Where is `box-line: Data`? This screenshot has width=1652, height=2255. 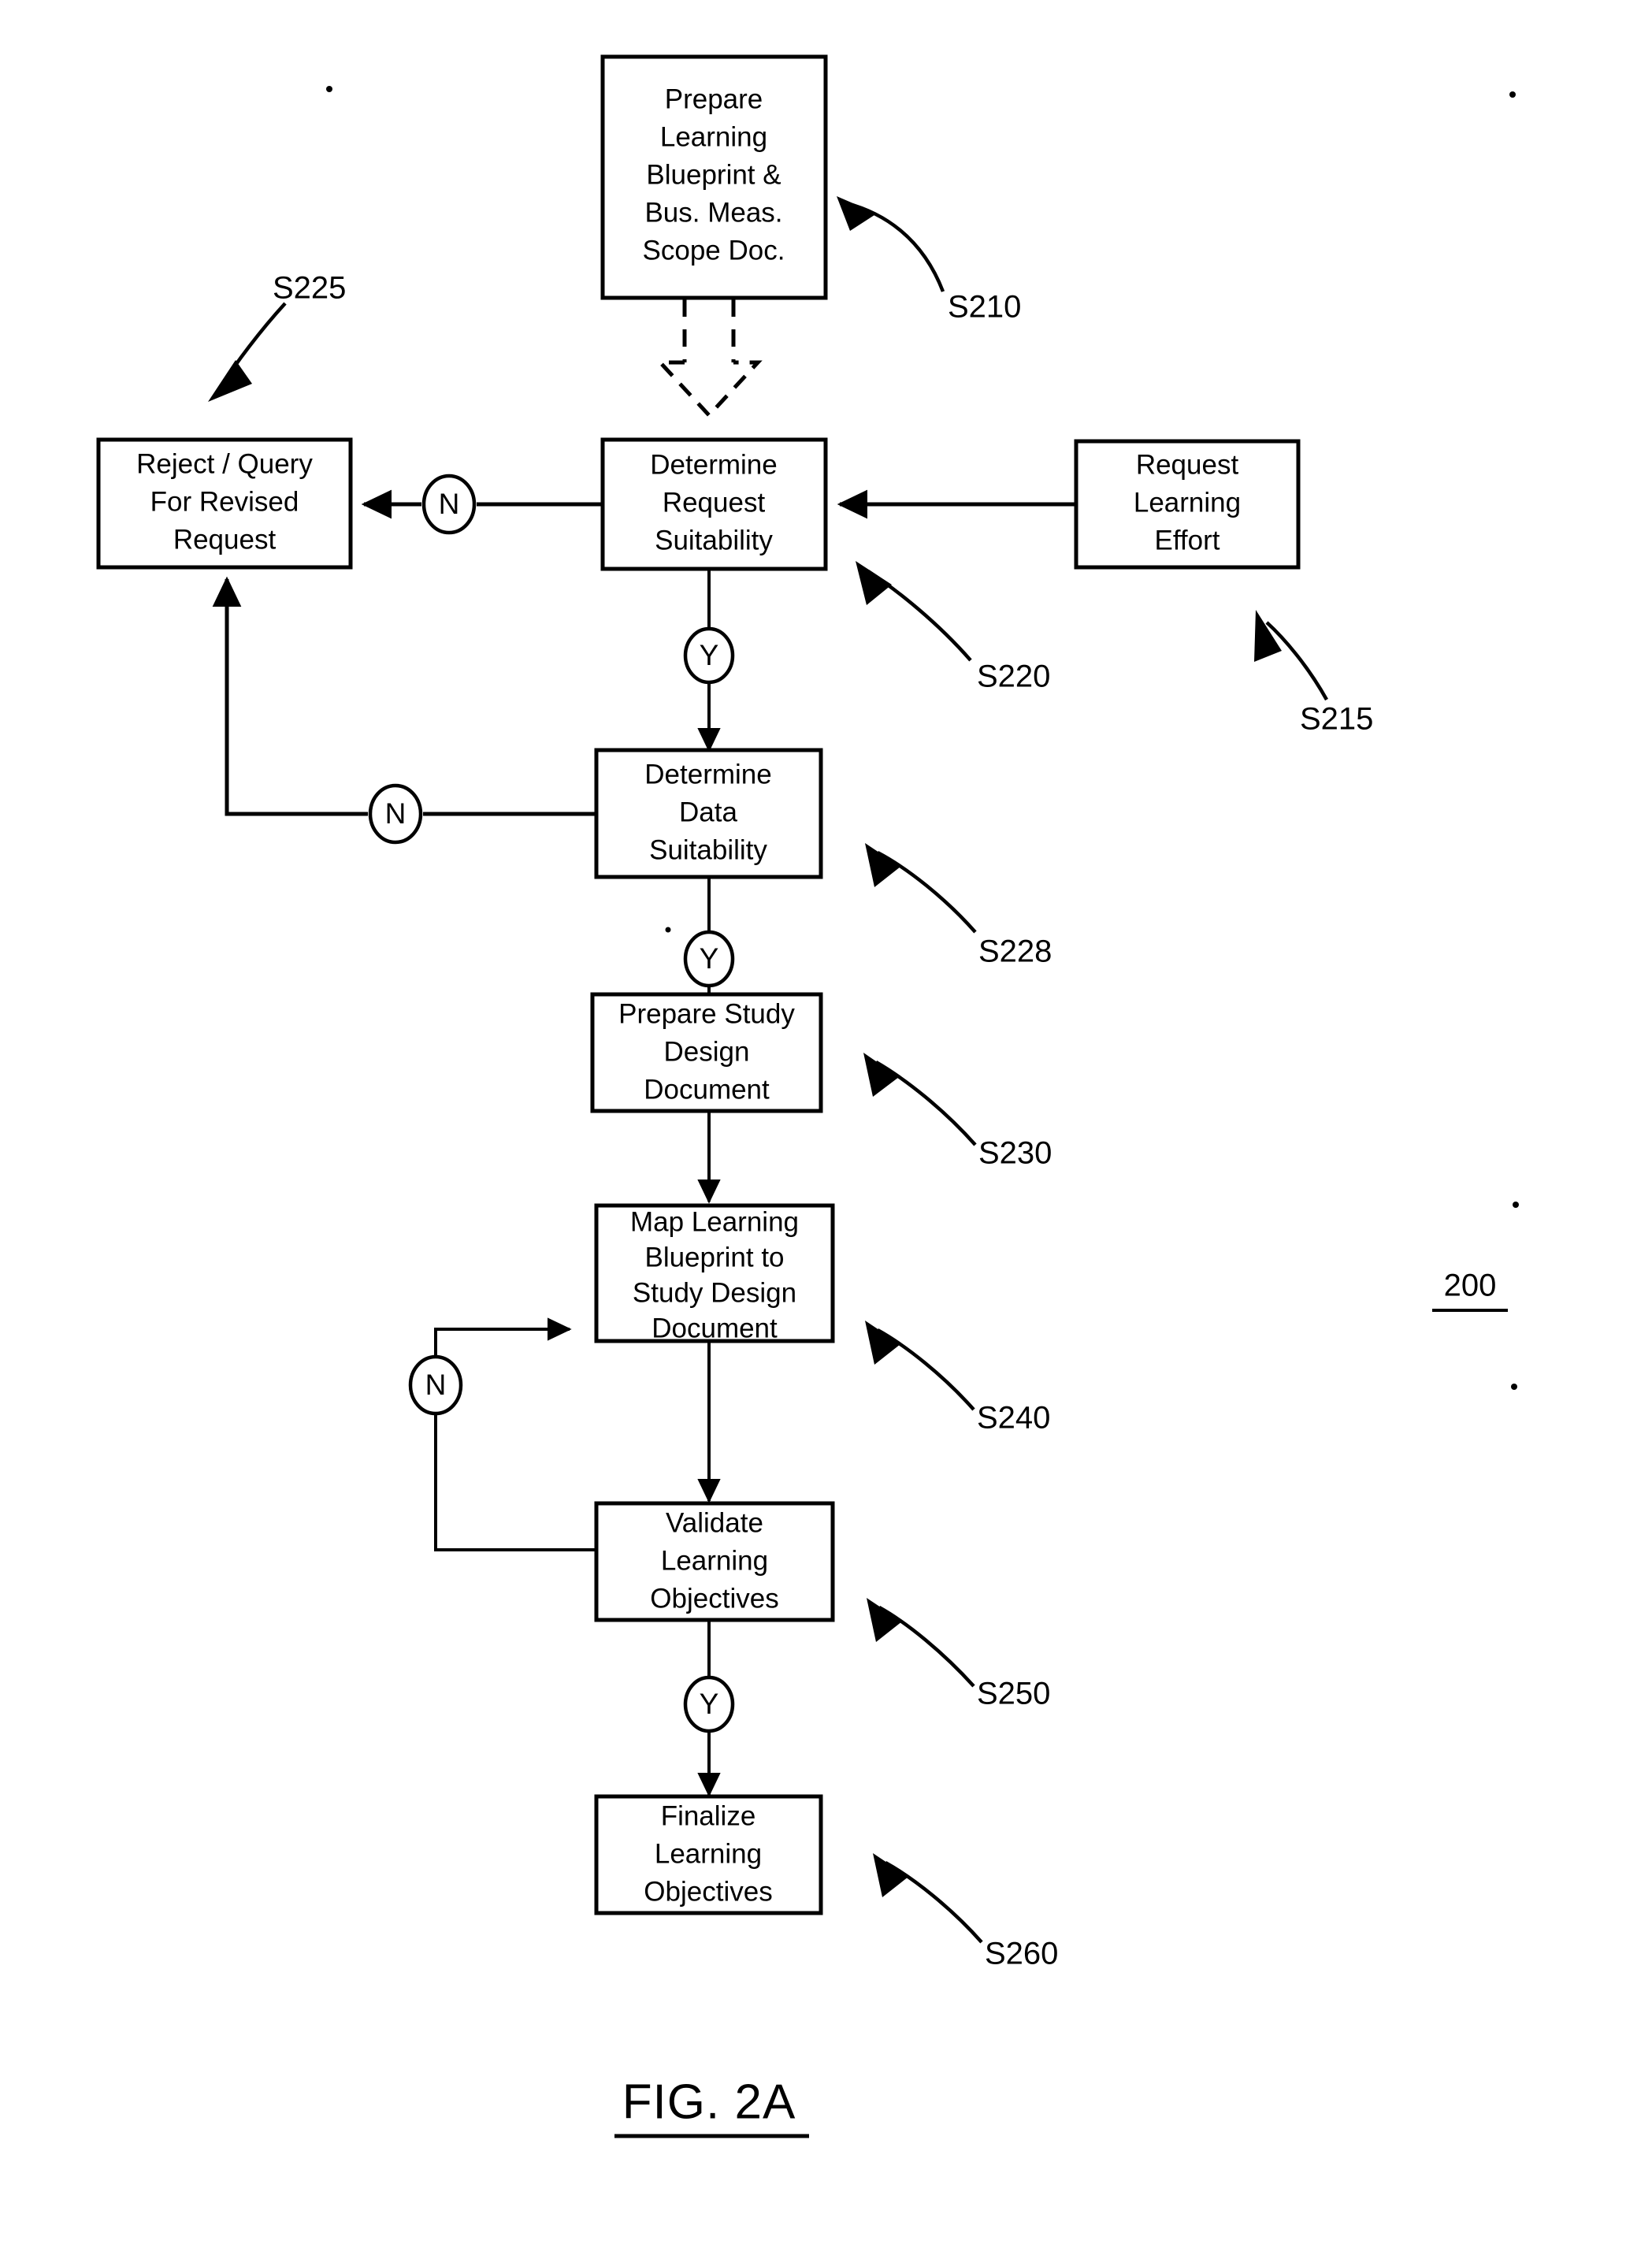
box-line: Data is located at coordinates (708, 812).